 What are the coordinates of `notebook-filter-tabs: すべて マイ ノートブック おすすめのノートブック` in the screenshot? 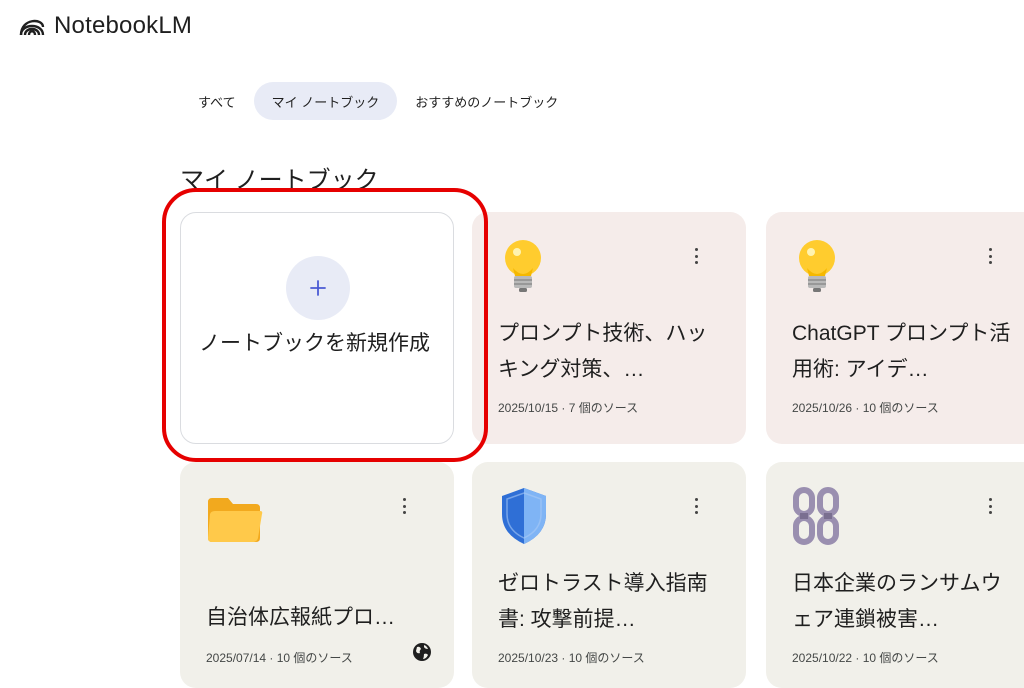 It's located at (378, 101).